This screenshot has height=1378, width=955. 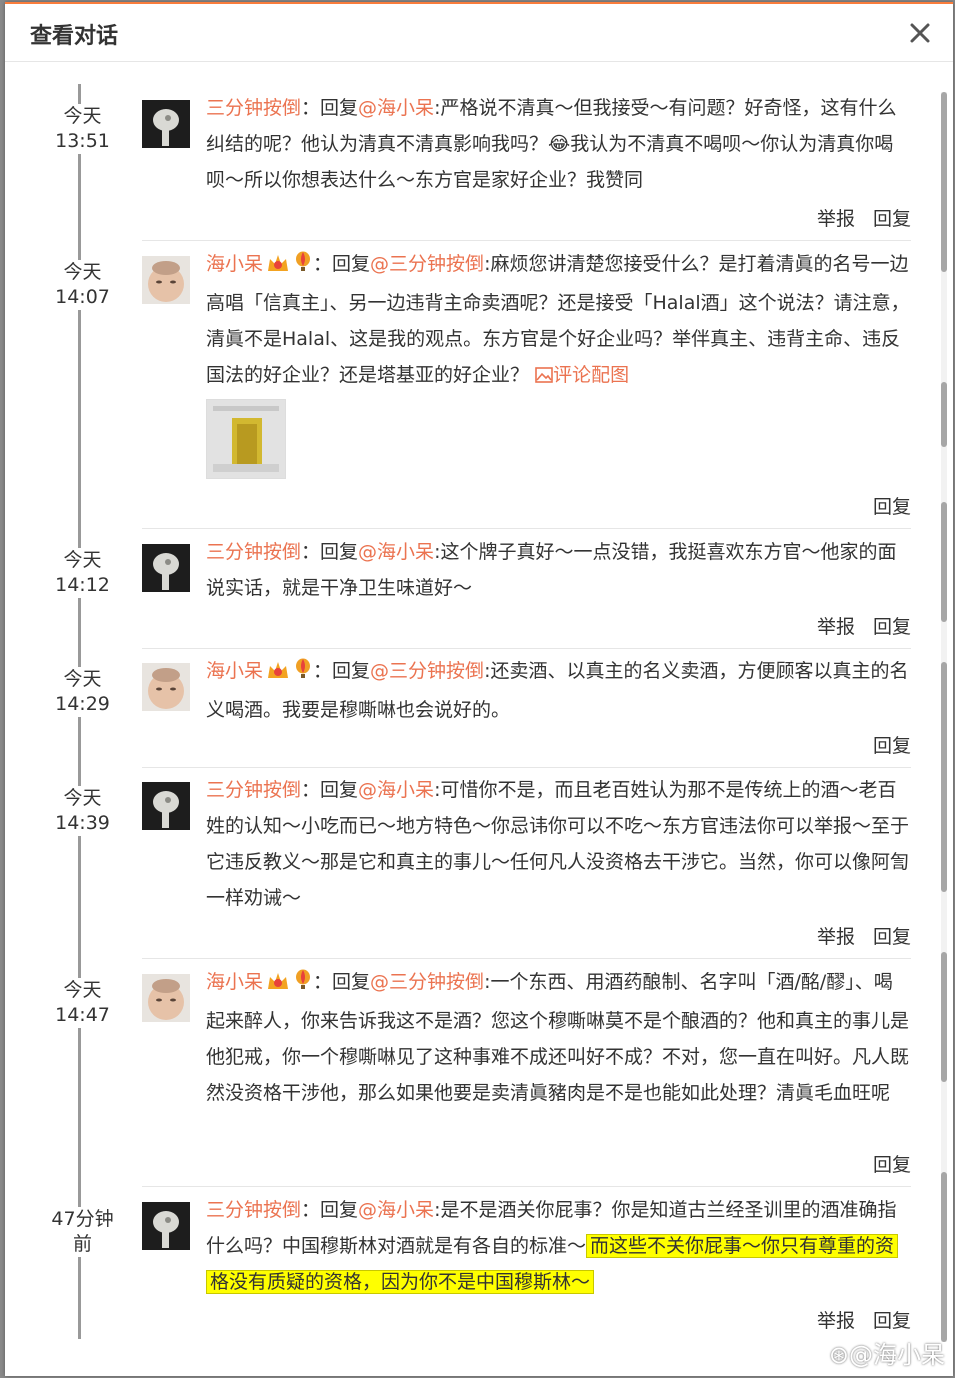 What do you see at coordinates (479, 33) in the screenshot?
I see `dialog-header: 查看对话` at bounding box center [479, 33].